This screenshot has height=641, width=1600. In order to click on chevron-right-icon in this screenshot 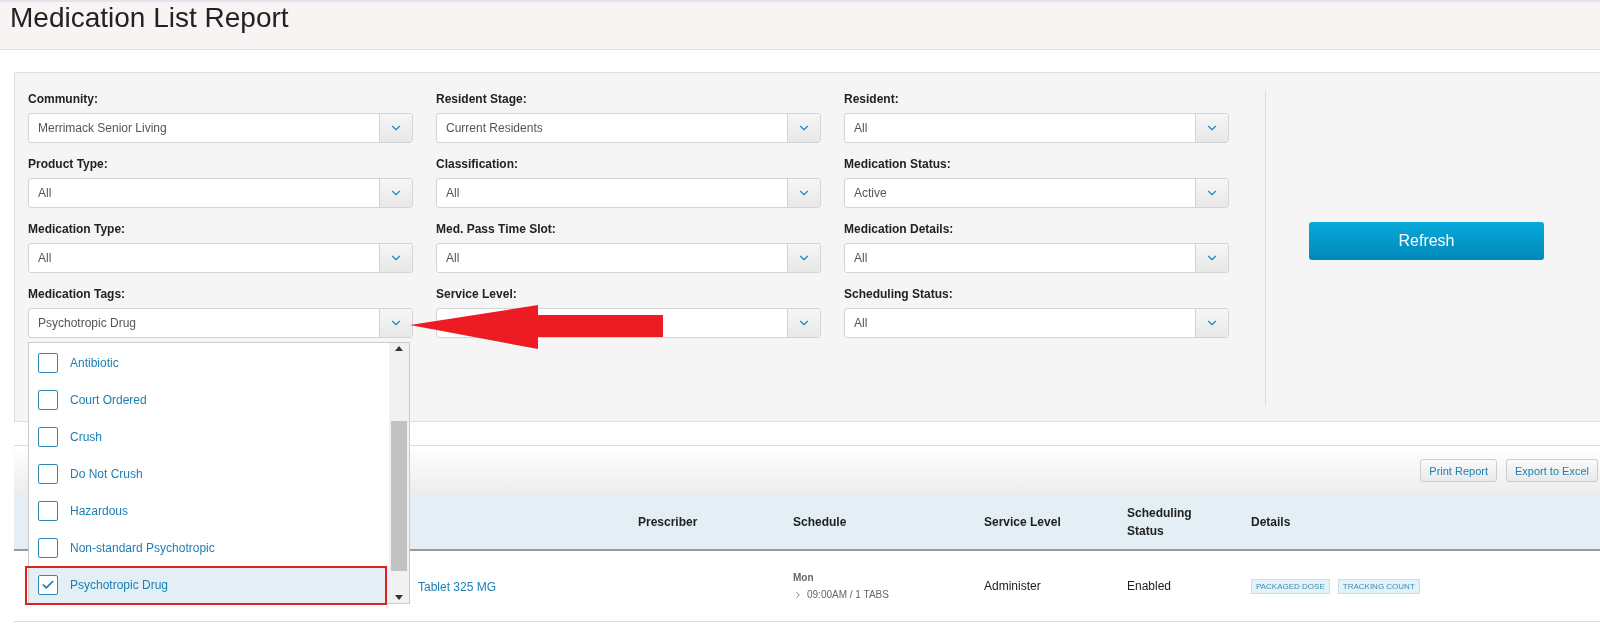, I will do `click(798, 594)`.